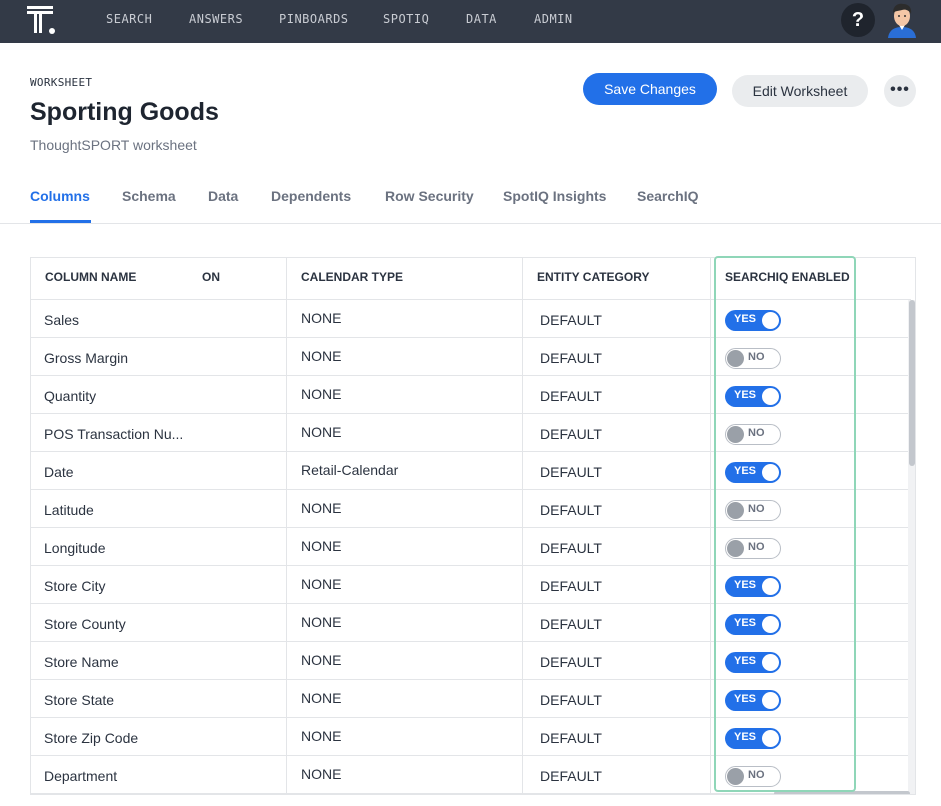  What do you see at coordinates (223, 196) in the screenshot?
I see `tab-data: Data` at bounding box center [223, 196].